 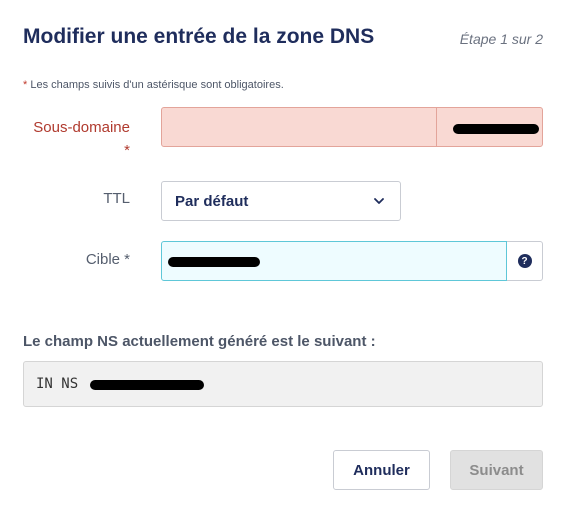 I want to click on subdomain-field, so click(x=352, y=127).